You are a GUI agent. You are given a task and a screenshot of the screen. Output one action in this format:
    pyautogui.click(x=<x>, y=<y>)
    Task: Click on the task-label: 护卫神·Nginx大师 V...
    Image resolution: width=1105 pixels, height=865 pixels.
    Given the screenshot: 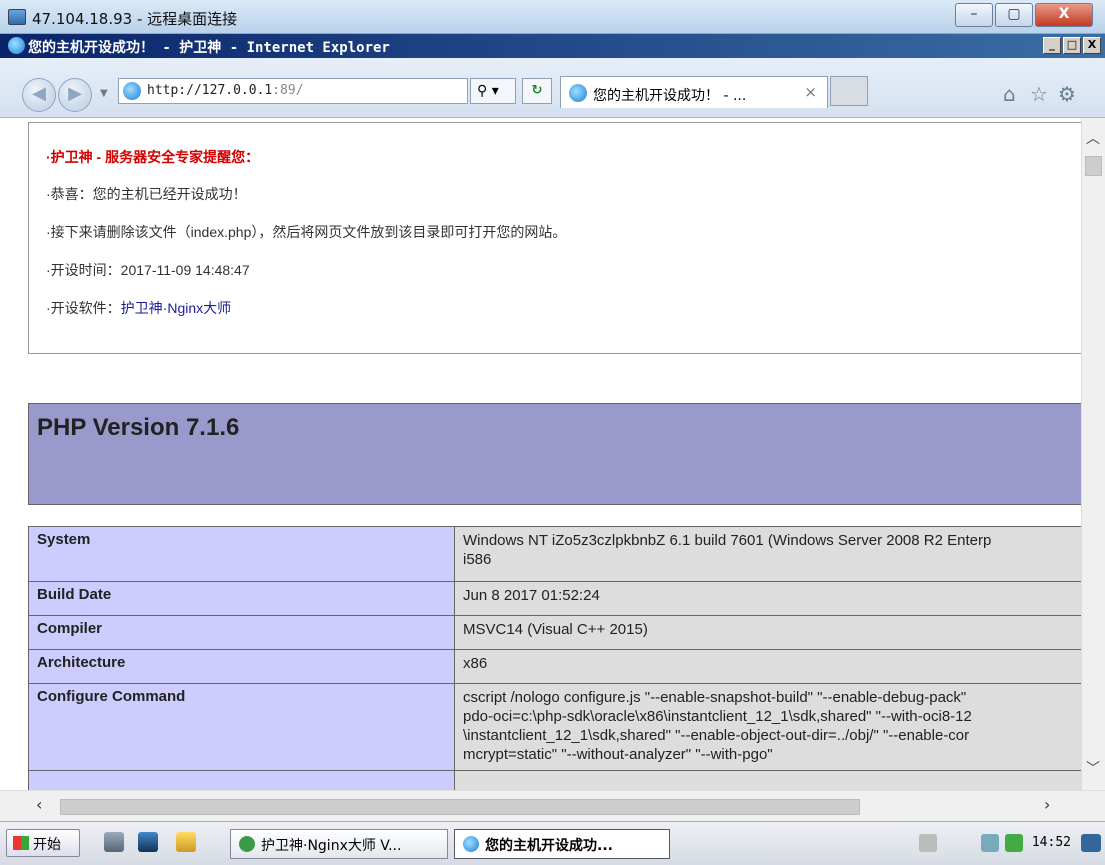 What is the action you would take?
    pyautogui.click(x=331, y=846)
    